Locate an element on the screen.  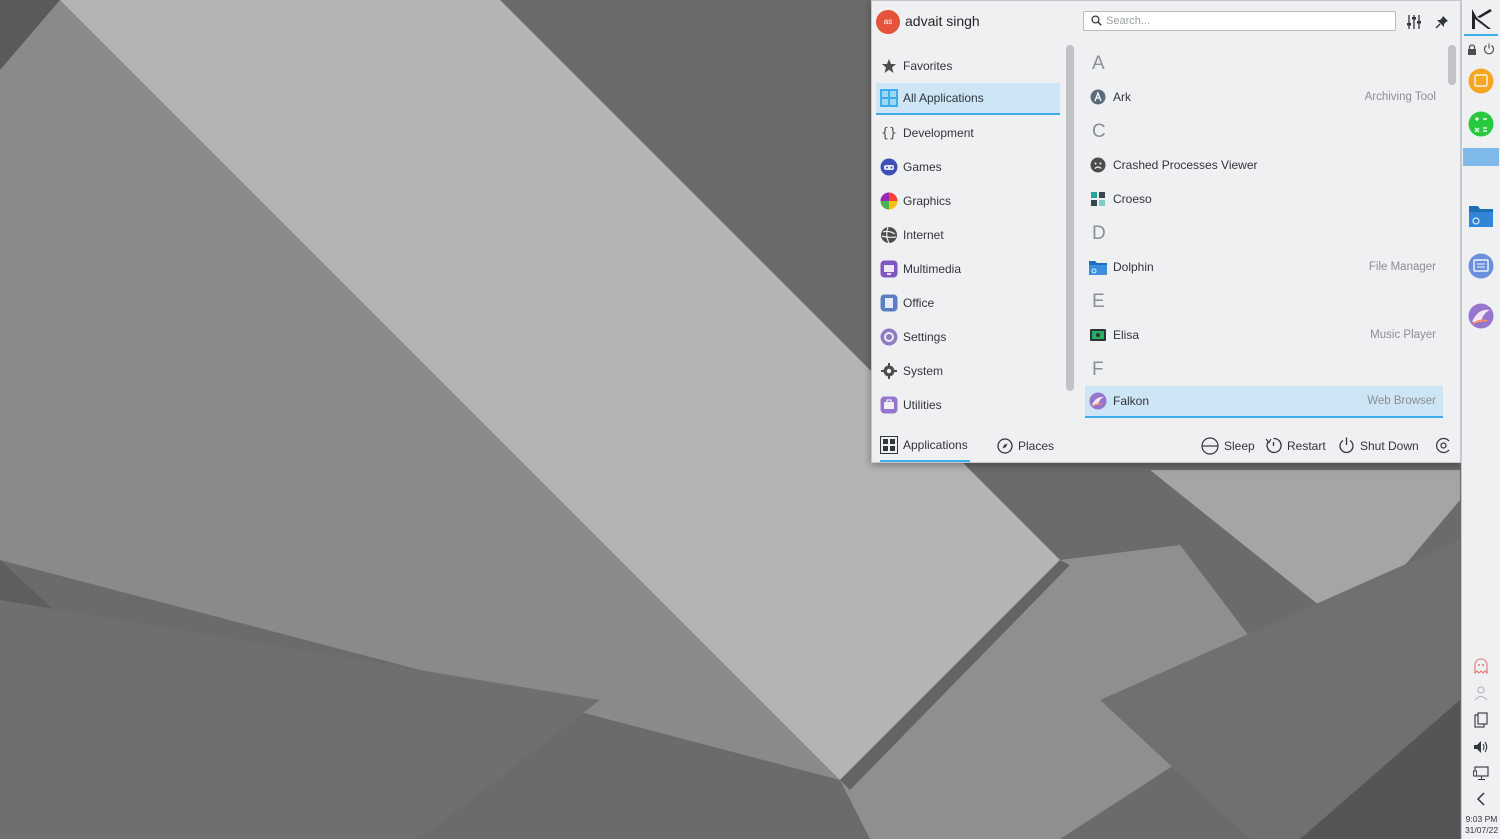
category-system: System is located at coordinates (968, 371).